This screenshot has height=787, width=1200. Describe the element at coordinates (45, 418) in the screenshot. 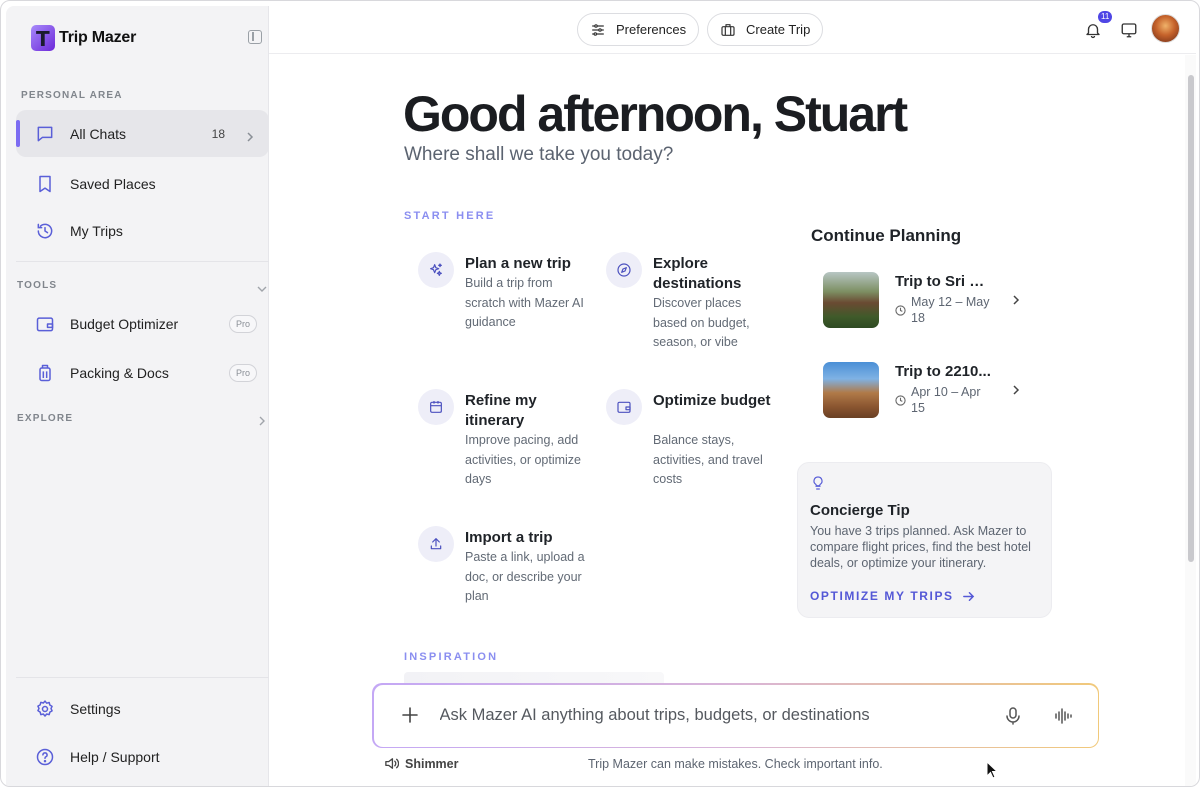

I see `section-label-explore: EXPLORE` at that location.